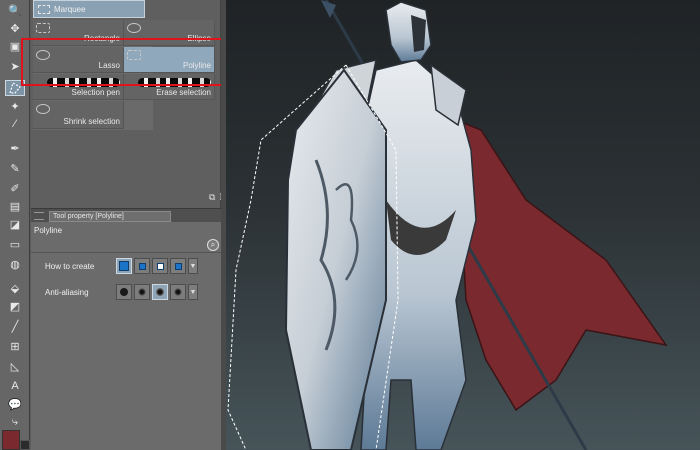 Image resolution: width=700 pixels, height=450 pixels. I want to click on anti-aliasing-row: Anti-aliasing ▼, so click(126, 292).